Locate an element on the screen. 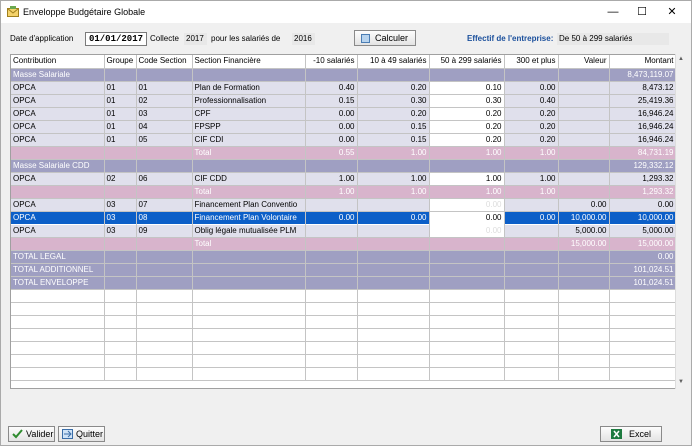 Image resolution: width=692 pixels, height=446 pixels. cell-50-299: 0.30 is located at coordinates (467, 101).